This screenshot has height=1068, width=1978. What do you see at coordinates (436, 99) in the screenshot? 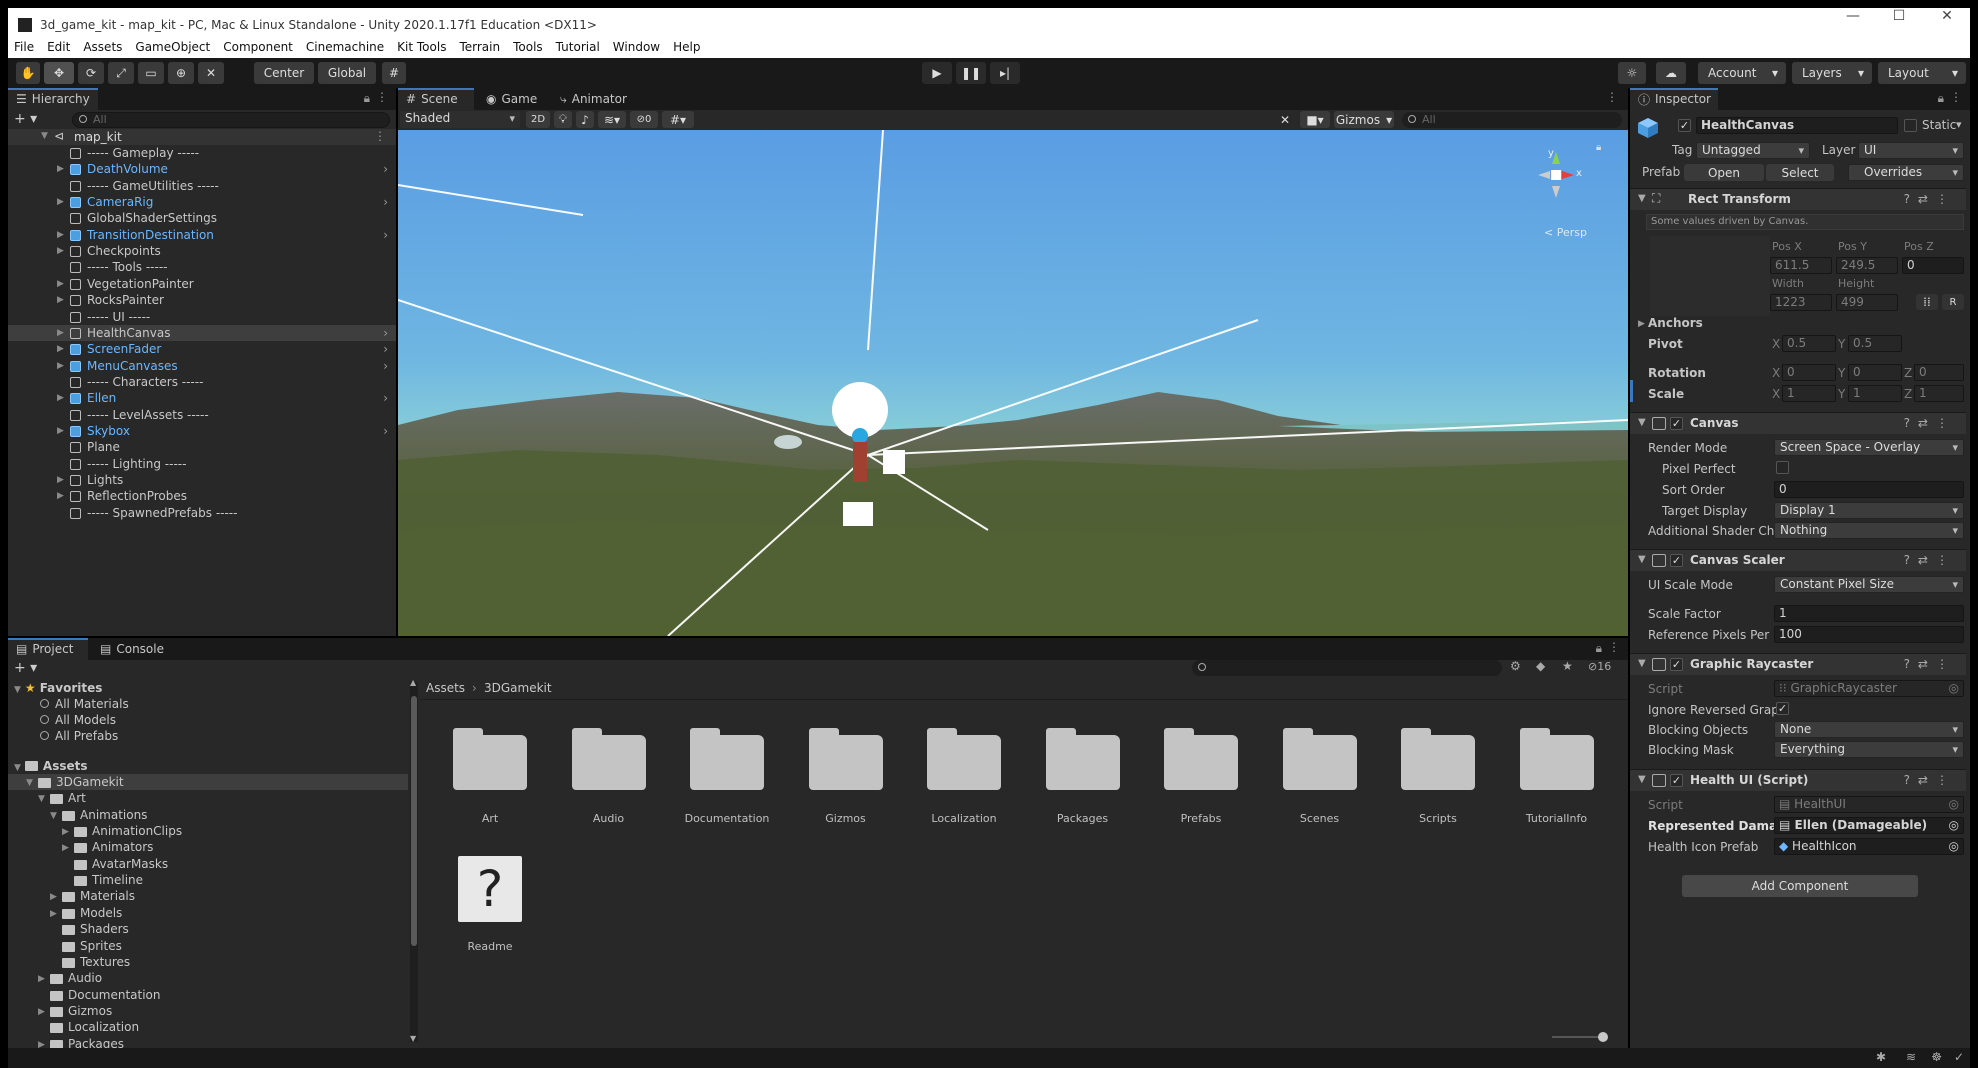
I see `tab-scene: # Scene` at bounding box center [436, 99].